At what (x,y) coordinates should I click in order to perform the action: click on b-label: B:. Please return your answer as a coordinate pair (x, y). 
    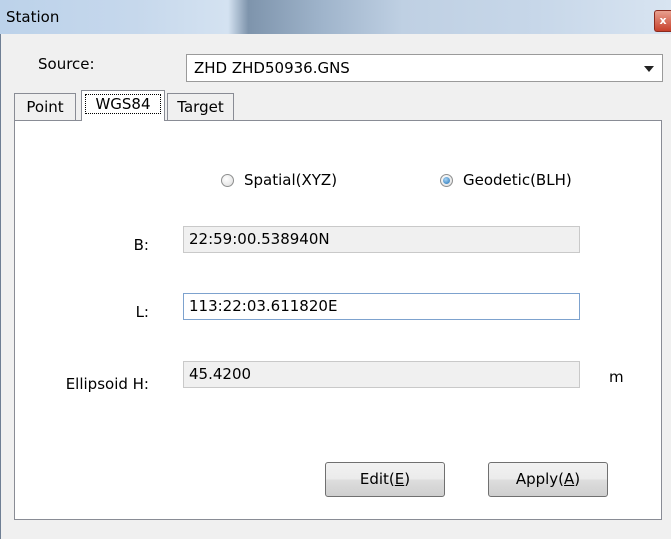
    Looking at the image, I should click on (141, 245).